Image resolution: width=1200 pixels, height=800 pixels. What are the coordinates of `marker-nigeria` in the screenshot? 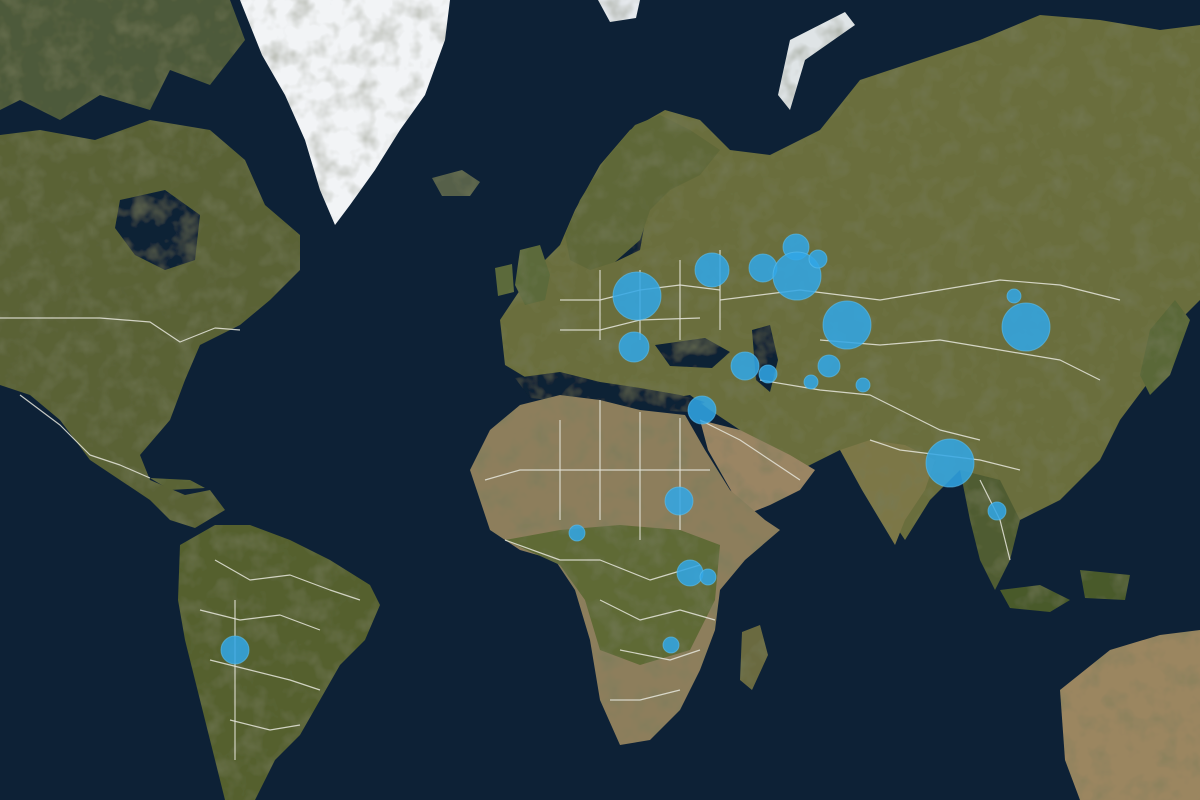 It's located at (577, 533).